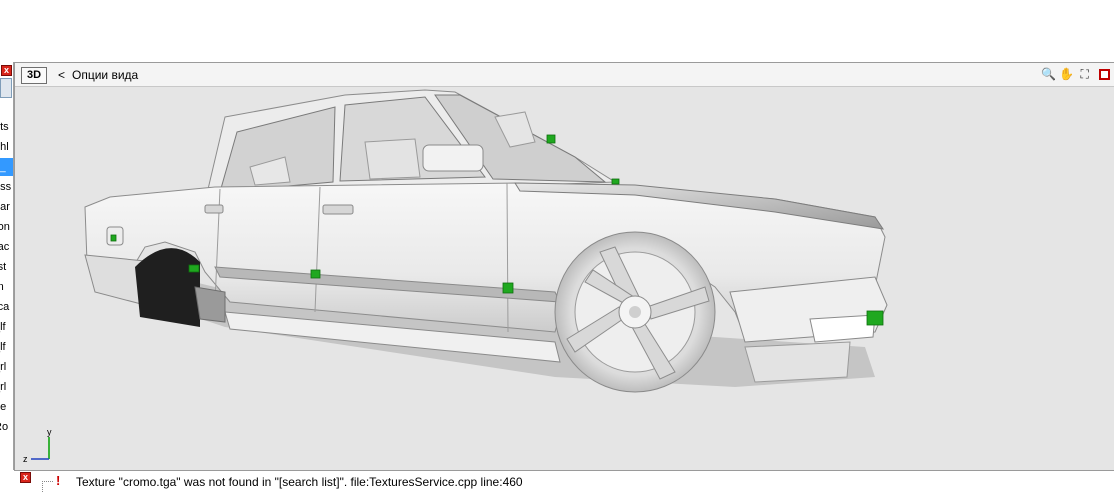 The image size is (1114, 492). I want to click on fit-view-icon: ⛶, so click(1085, 74).